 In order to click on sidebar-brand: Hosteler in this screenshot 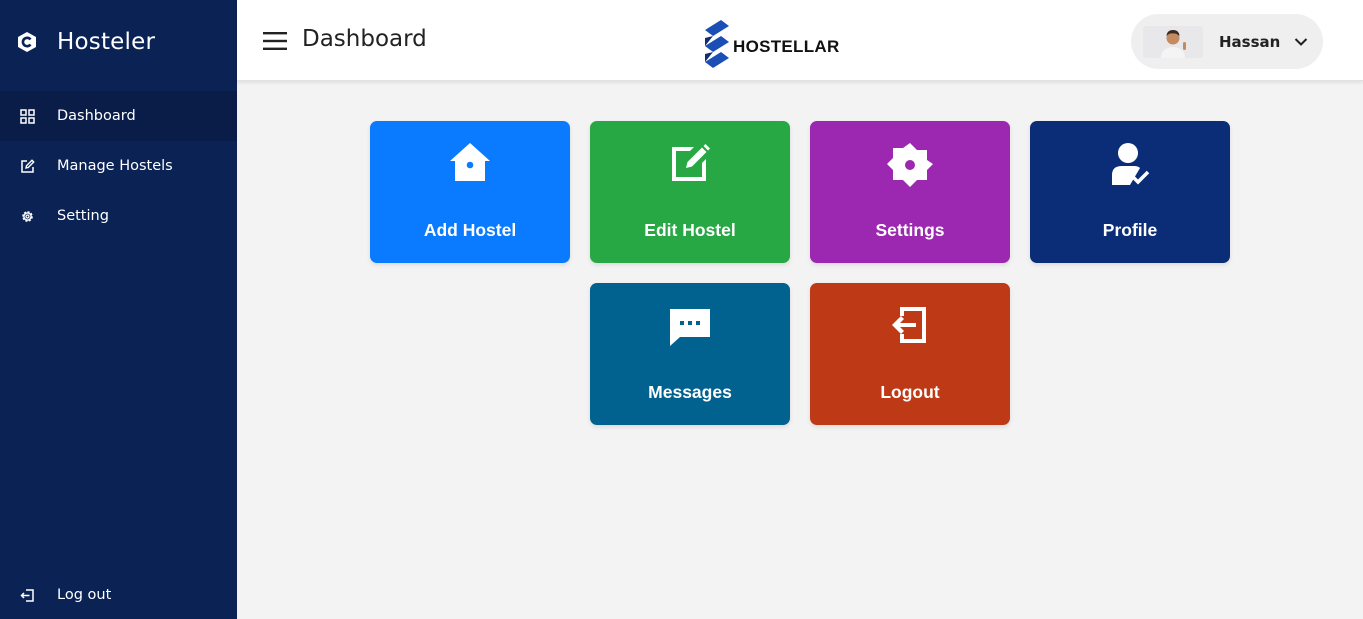, I will do `click(85, 42)`.